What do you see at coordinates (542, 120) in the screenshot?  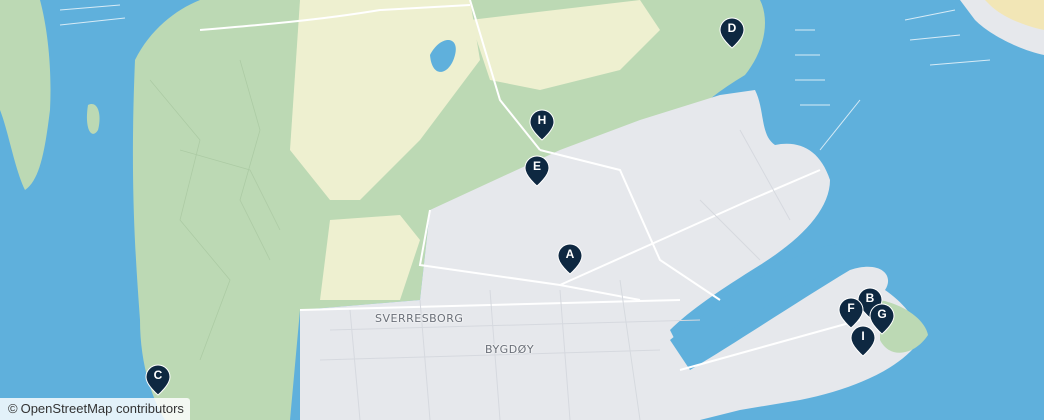 I see `marker-letter: H` at bounding box center [542, 120].